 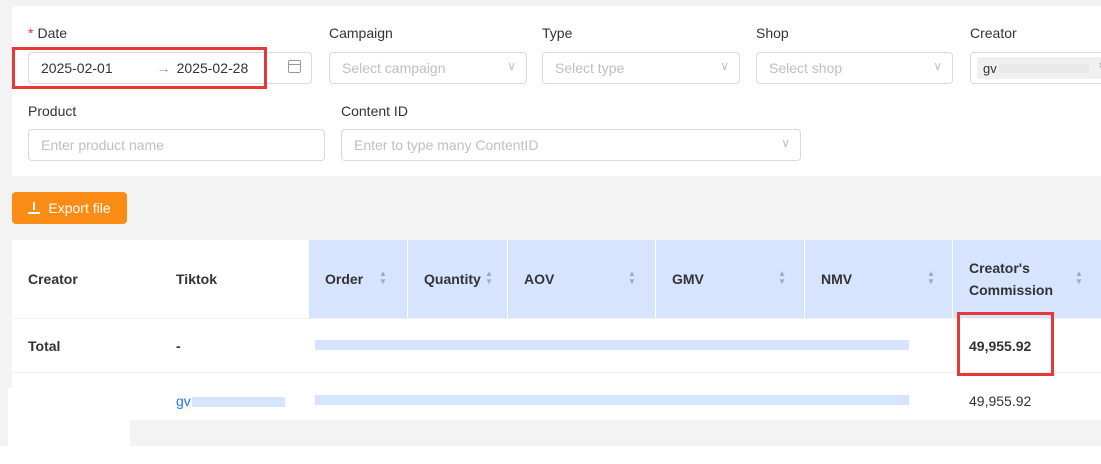 What do you see at coordinates (993, 33) in the screenshot?
I see `creator-label: Creator` at bounding box center [993, 33].